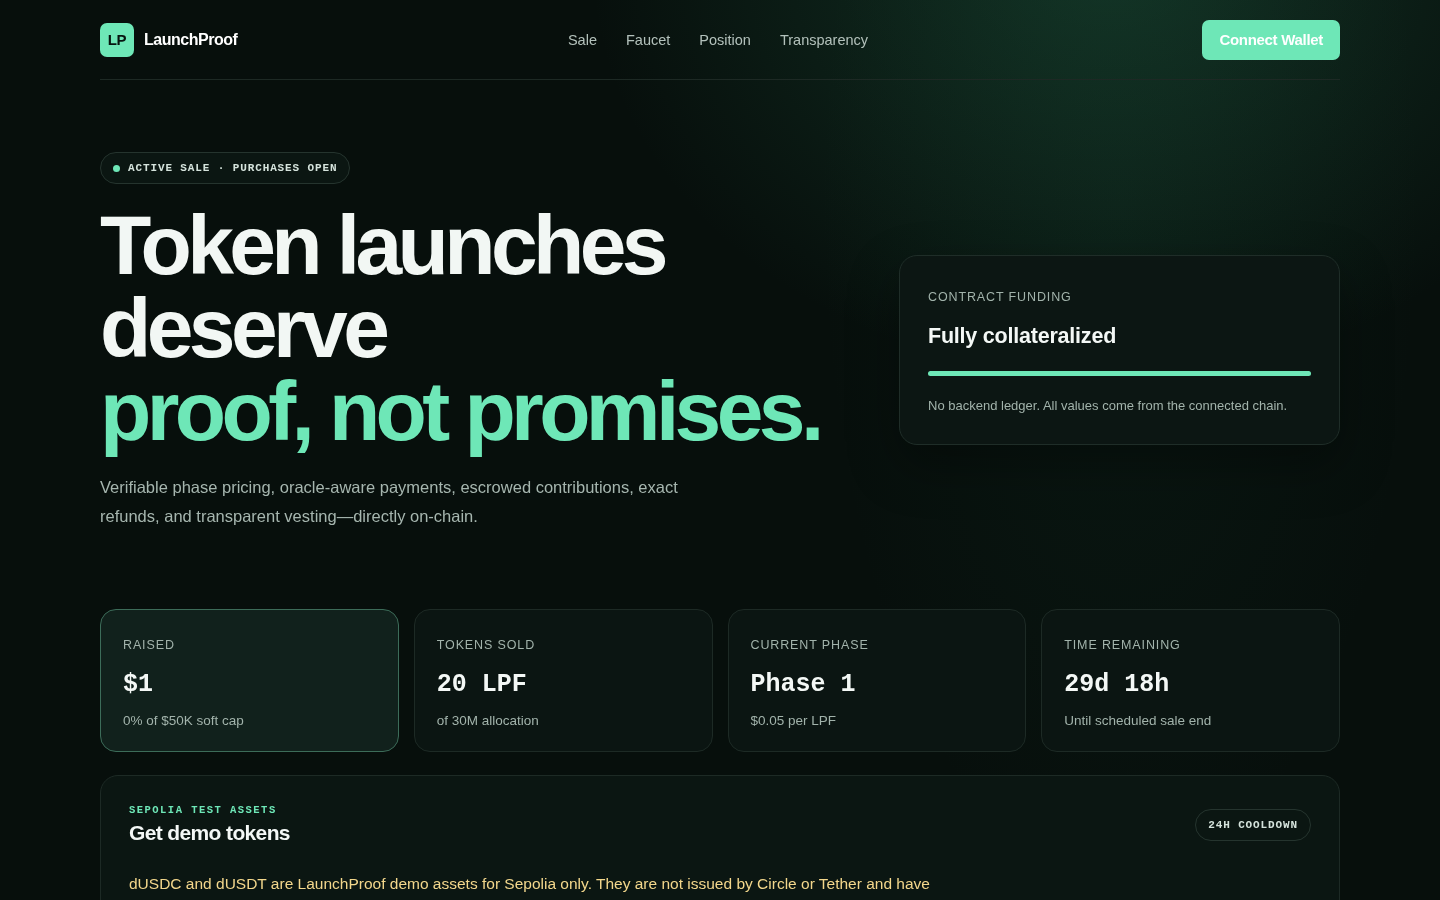 The image size is (1440, 900). Describe the element at coordinates (1000, 296) in the screenshot. I see `card-label: CONTRACT FUNDING` at that location.